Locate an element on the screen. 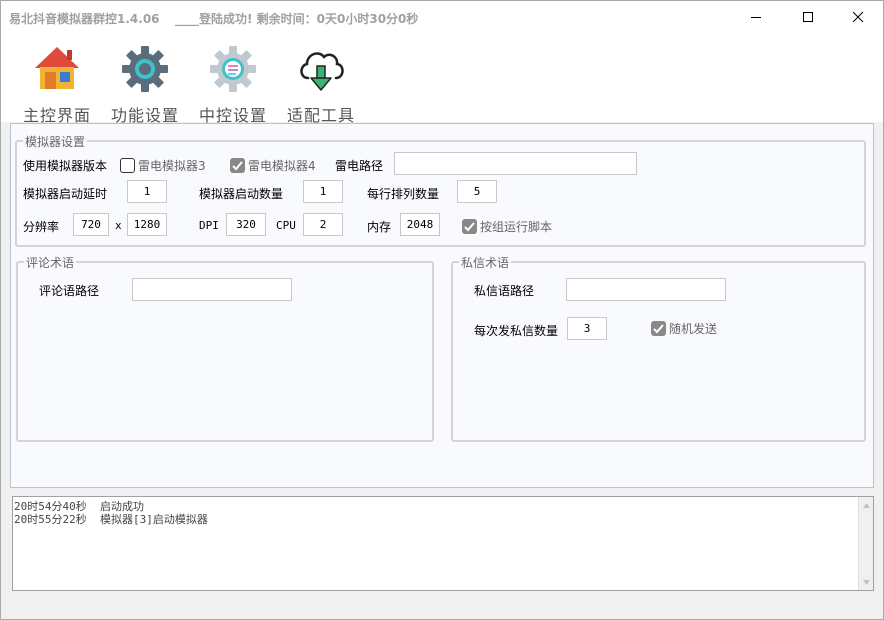 The width and height of the screenshot is (884, 620). maximize-icon is located at coordinates (808, 16).